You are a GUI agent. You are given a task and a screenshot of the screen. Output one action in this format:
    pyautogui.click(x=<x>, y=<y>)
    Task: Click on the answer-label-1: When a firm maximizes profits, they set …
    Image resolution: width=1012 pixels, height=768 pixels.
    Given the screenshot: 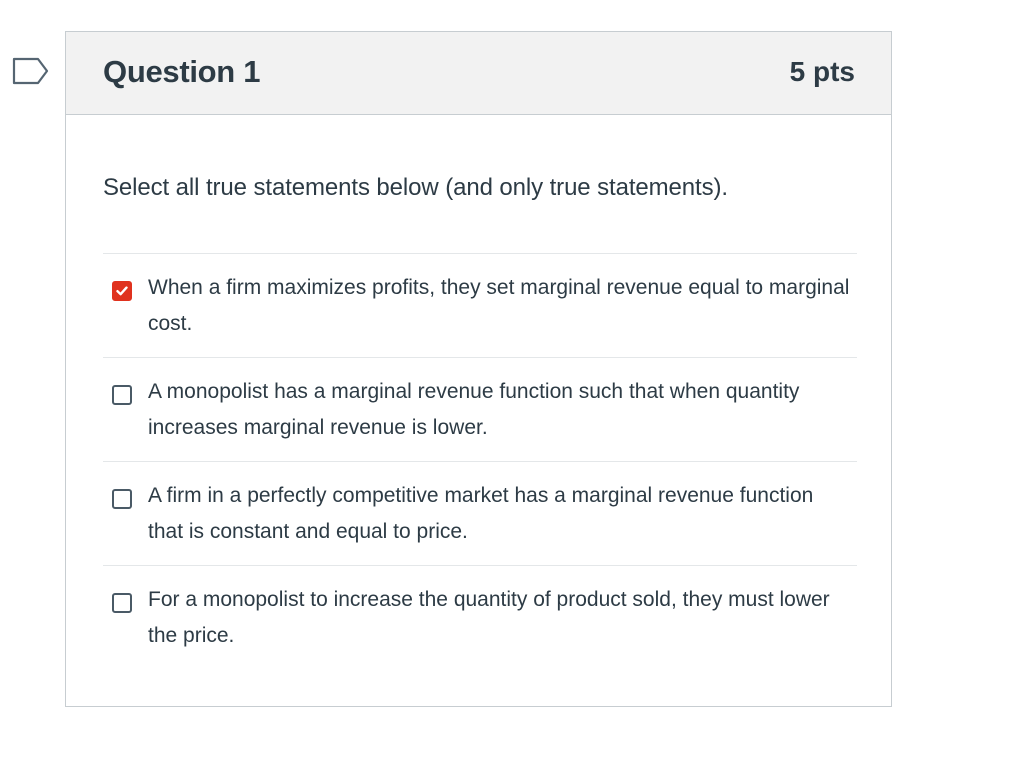 What is the action you would take?
    pyautogui.click(x=499, y=305)
    